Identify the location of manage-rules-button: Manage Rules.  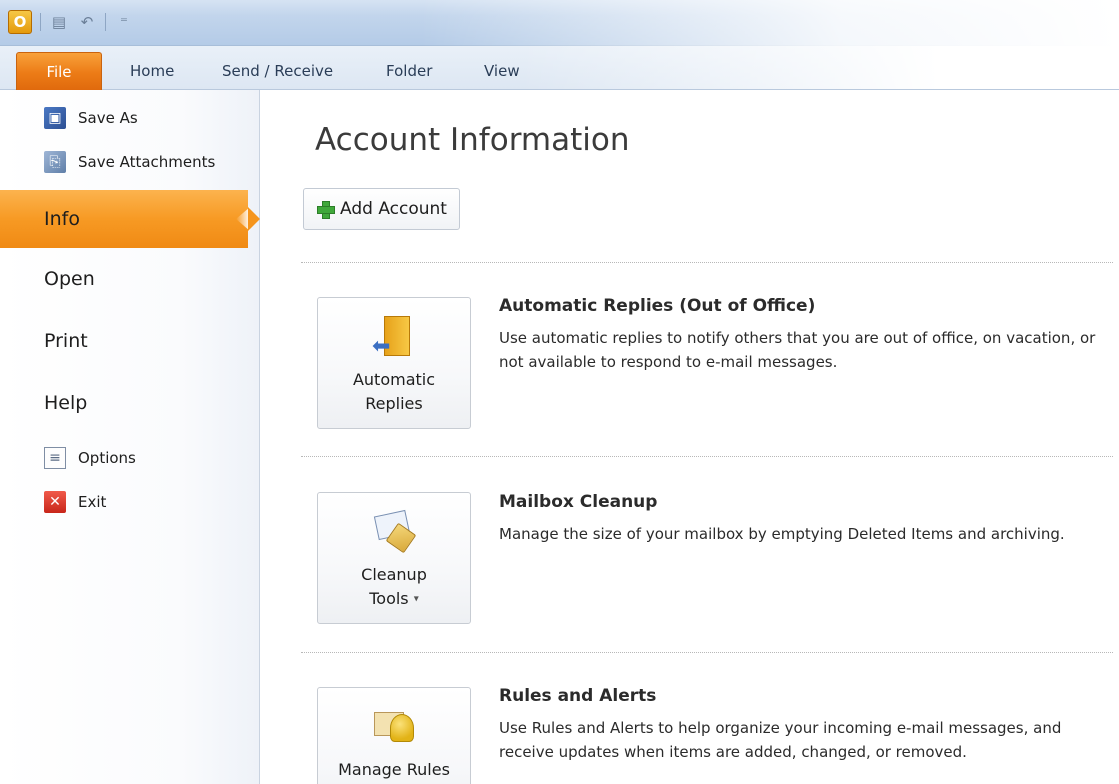
(394, 735).